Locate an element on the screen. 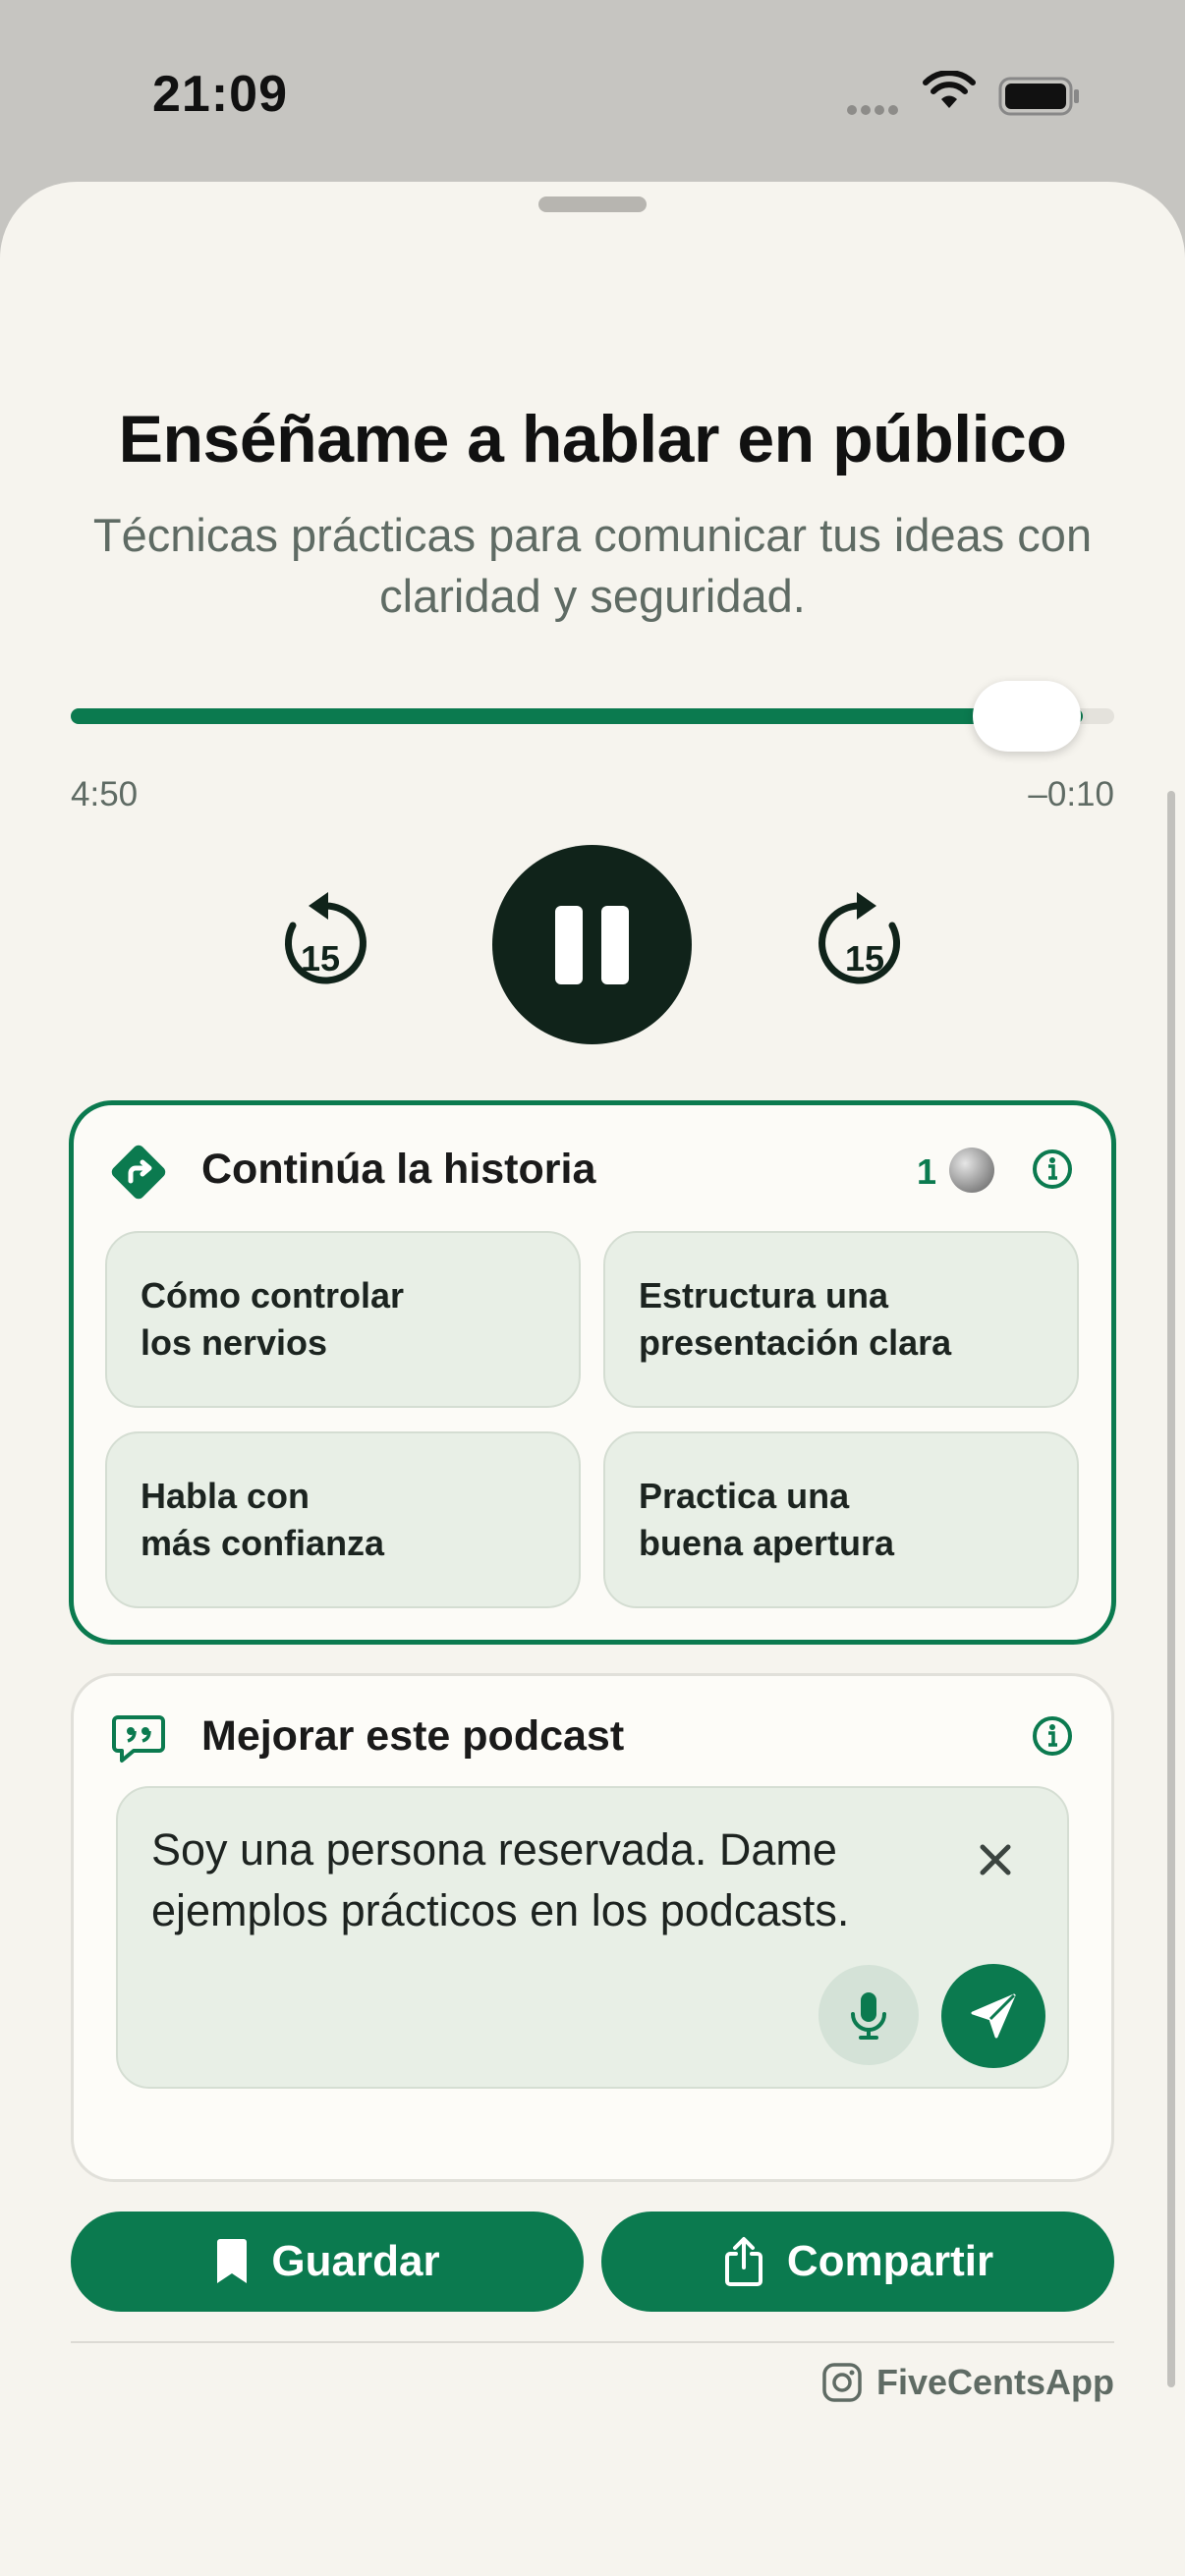 This screenshot has width=1185, height=2576. skip-forward-15-icon: 15 is located at coordinates (865, 942).